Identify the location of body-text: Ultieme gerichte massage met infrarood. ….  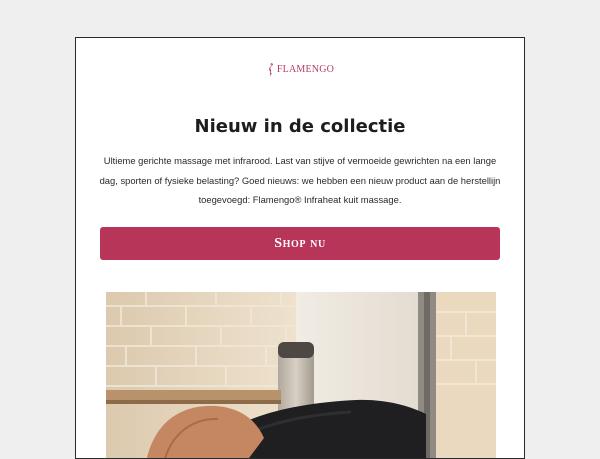
(300, 180).